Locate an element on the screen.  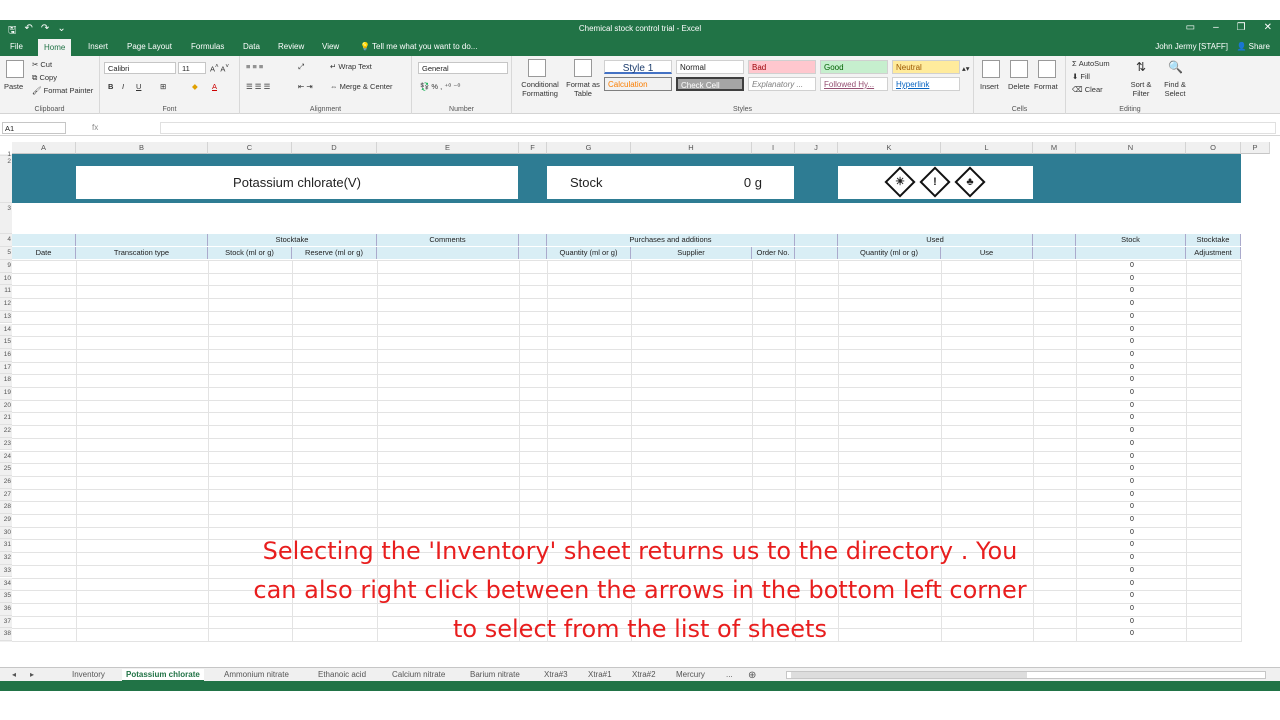
tab-insert: Insert is located at coordinates (98, 46).